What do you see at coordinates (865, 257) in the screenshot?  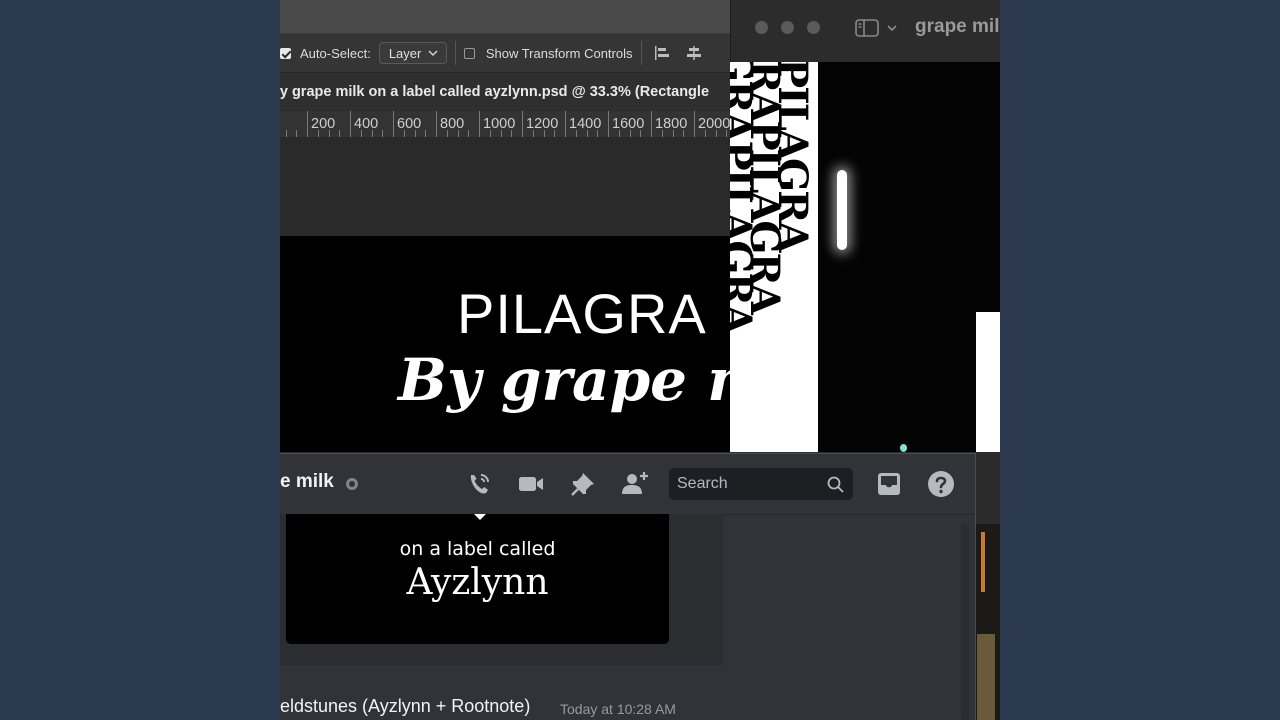 I see `preview-image: PILAGRA GRAPILAGRA GRAPILAGRA` at bounding box center [865, 257].